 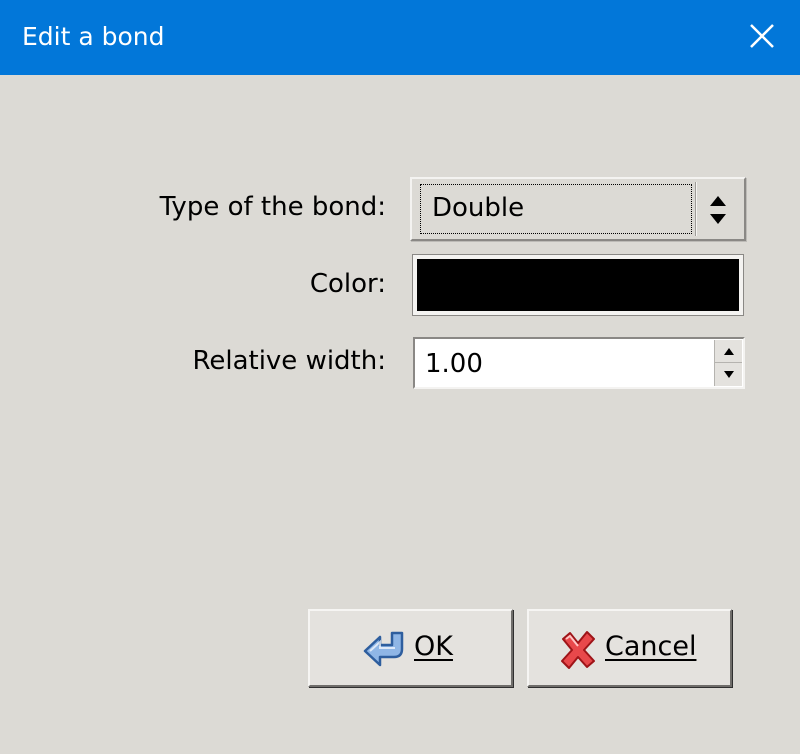 What do you see at coordinates (400, 37) in the screenshot?
I see `title-bar: Edit a bond` at bounding box center [400, 37].